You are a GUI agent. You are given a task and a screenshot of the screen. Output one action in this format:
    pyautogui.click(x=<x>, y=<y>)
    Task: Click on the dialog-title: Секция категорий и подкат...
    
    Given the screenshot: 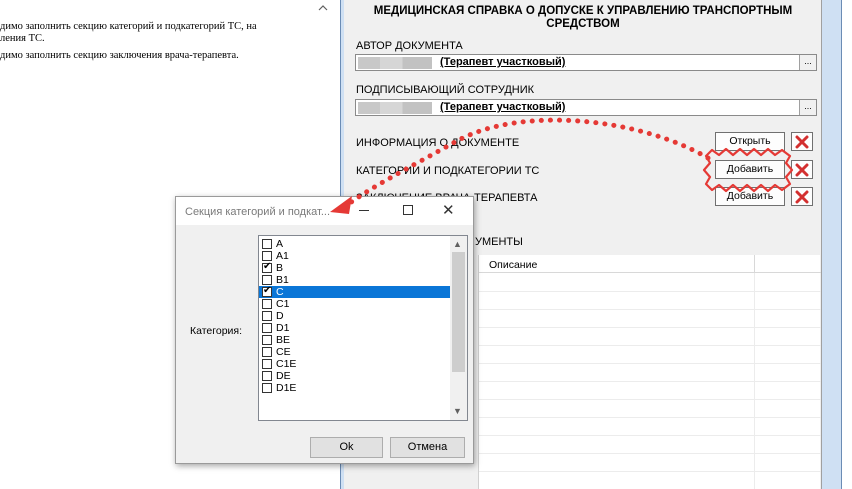 What is the action you would take?
    pyautogui.click(x=258, y=212)
    